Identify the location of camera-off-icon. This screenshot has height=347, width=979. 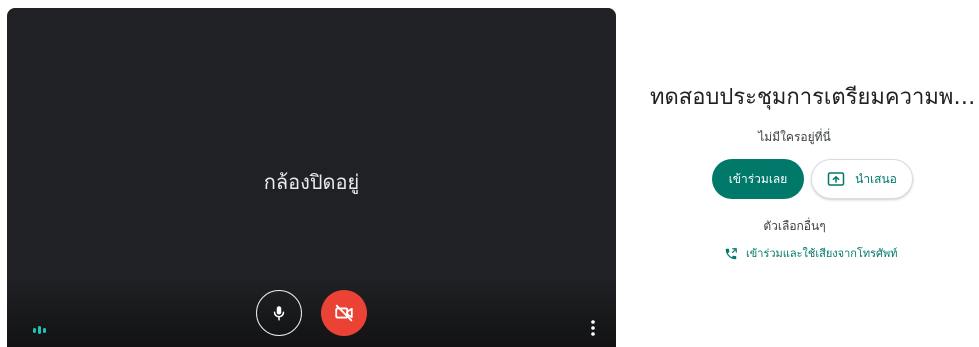
(344, 313).